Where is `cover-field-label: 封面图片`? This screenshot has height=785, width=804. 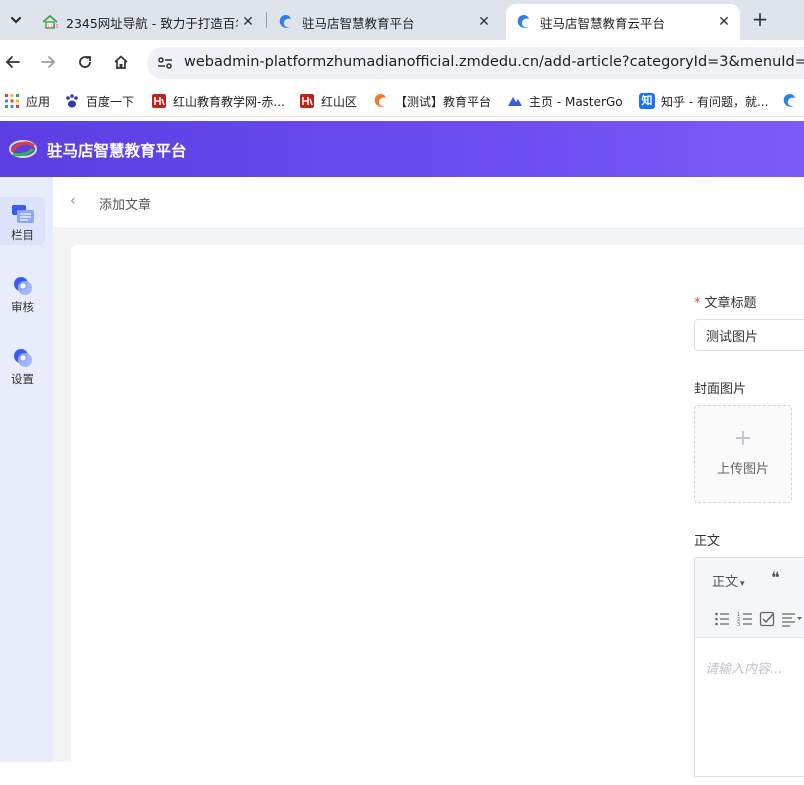
cover-field-label: 封面图片 is located at coordinates (720, 389).